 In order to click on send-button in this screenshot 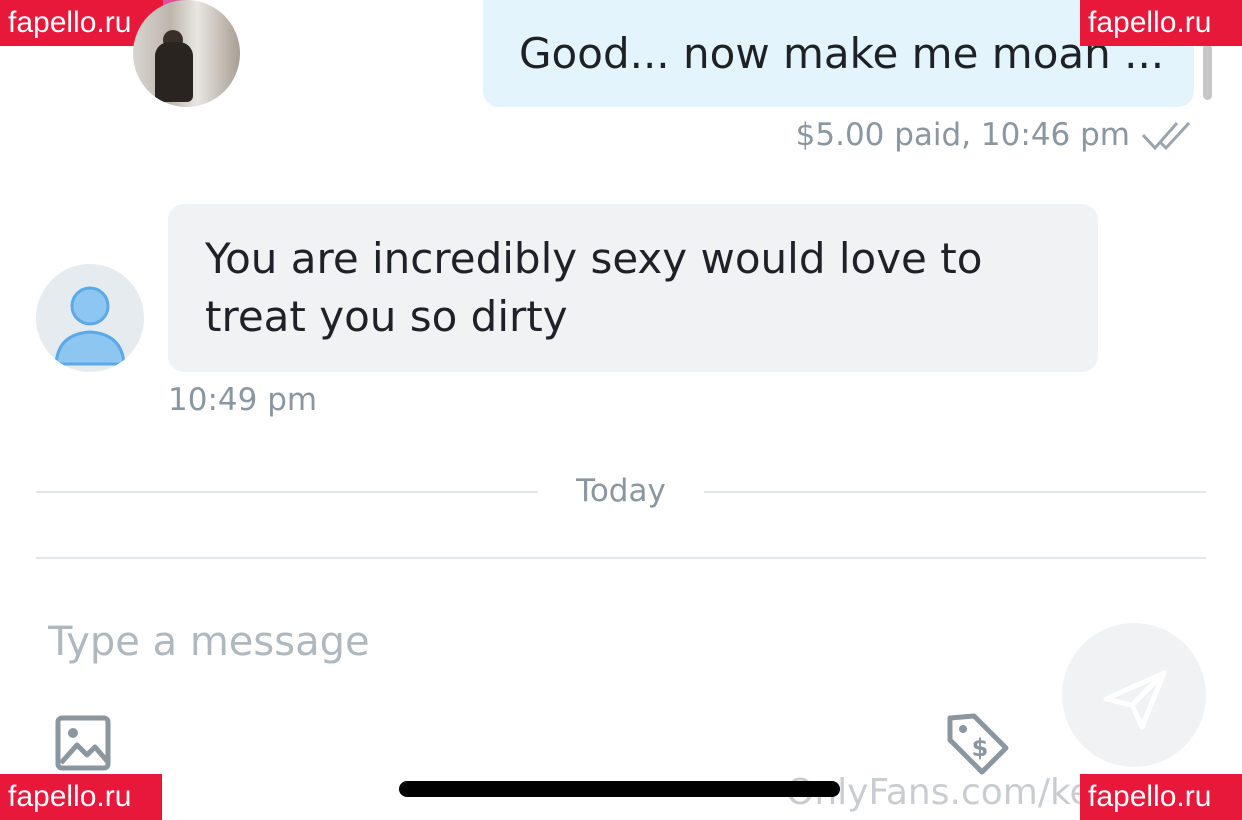, I will do `click(1134, 695)`.